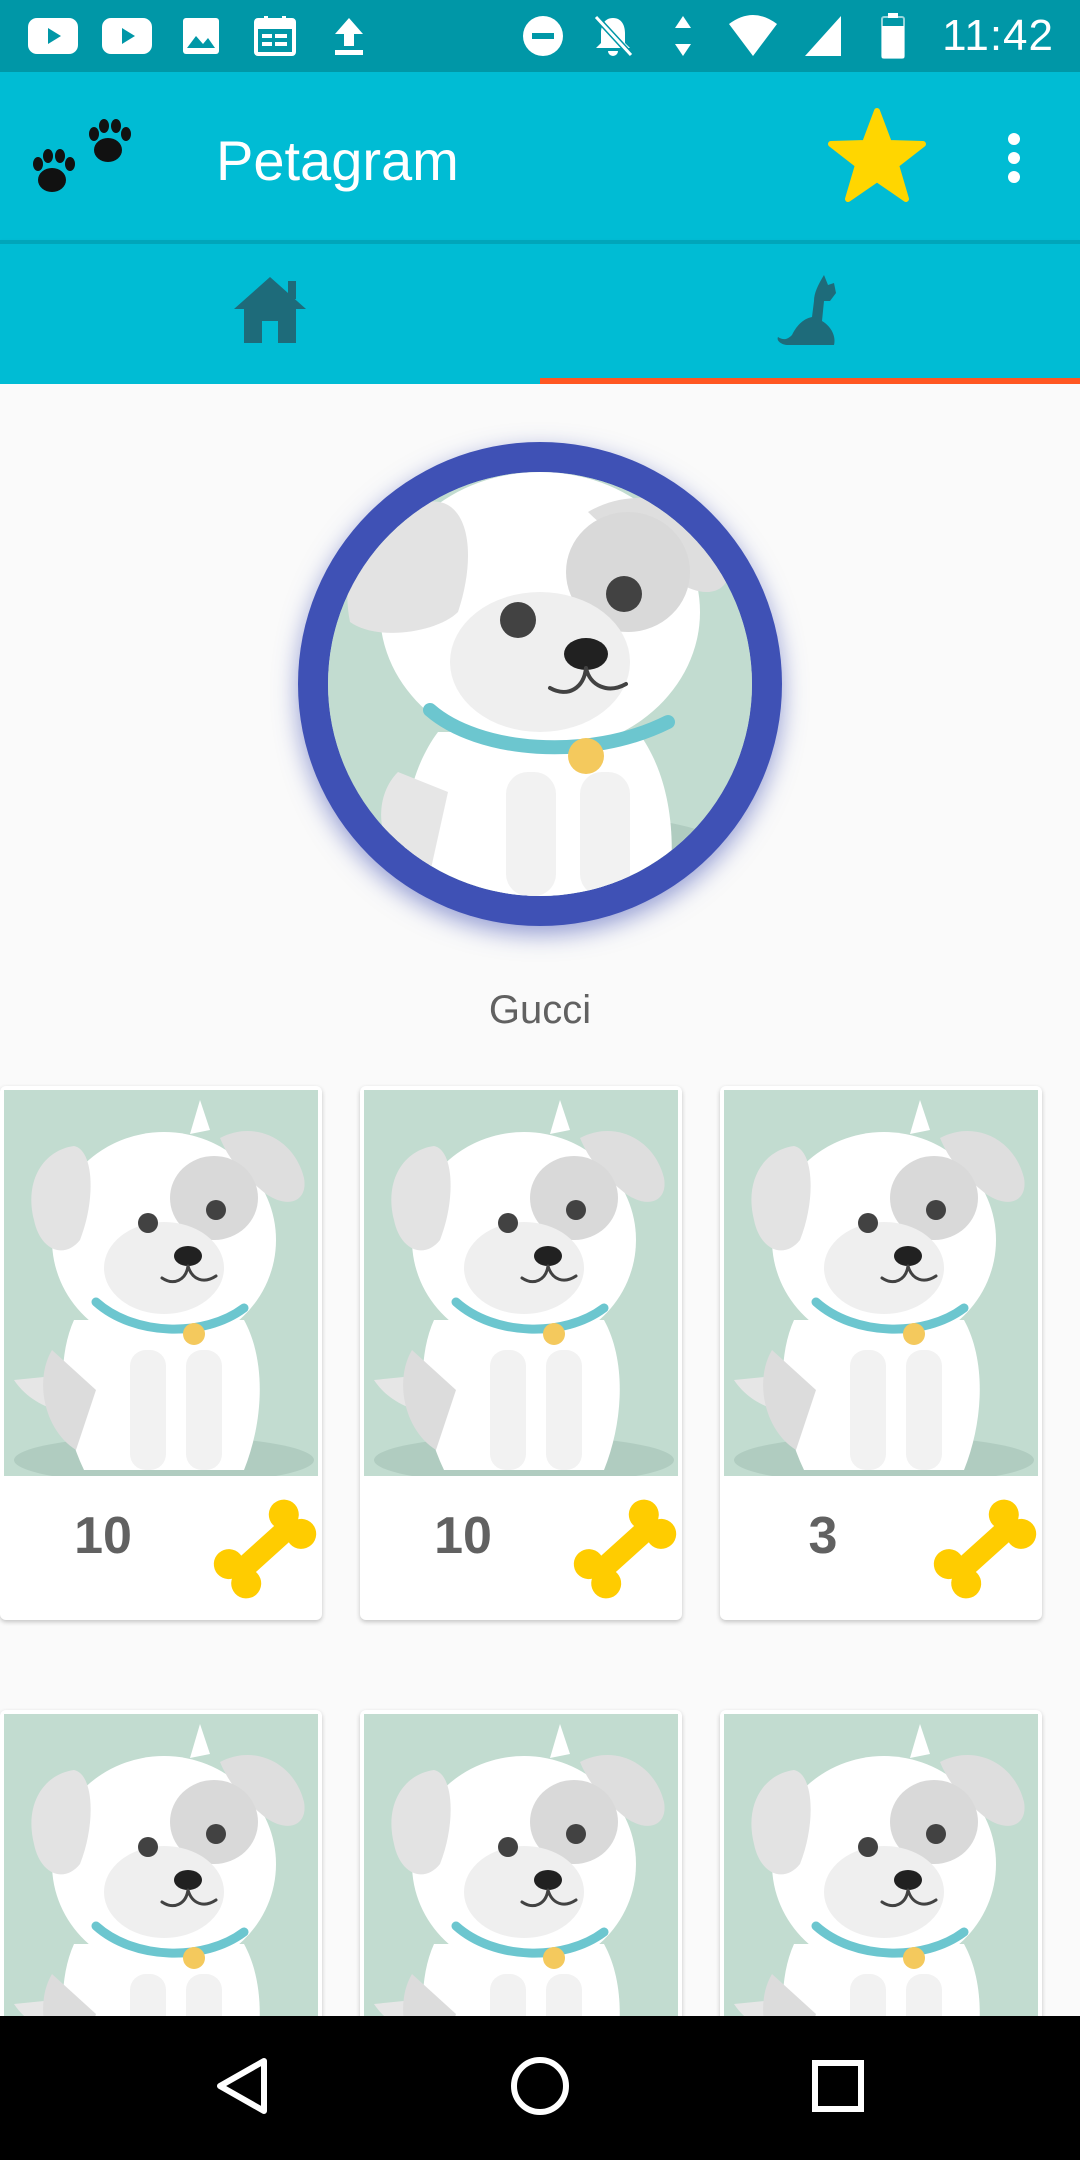 This screenshot has height=2160, width=1080. I want to click on overflow-menu-button, so click(1014, 160).